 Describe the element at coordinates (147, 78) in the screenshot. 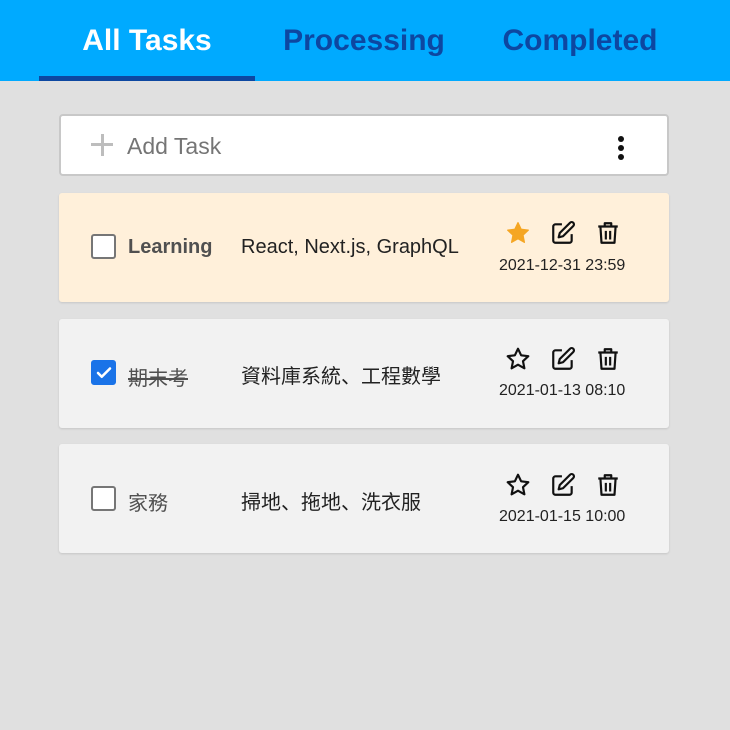

I see `active-tab-indicator` at that location.